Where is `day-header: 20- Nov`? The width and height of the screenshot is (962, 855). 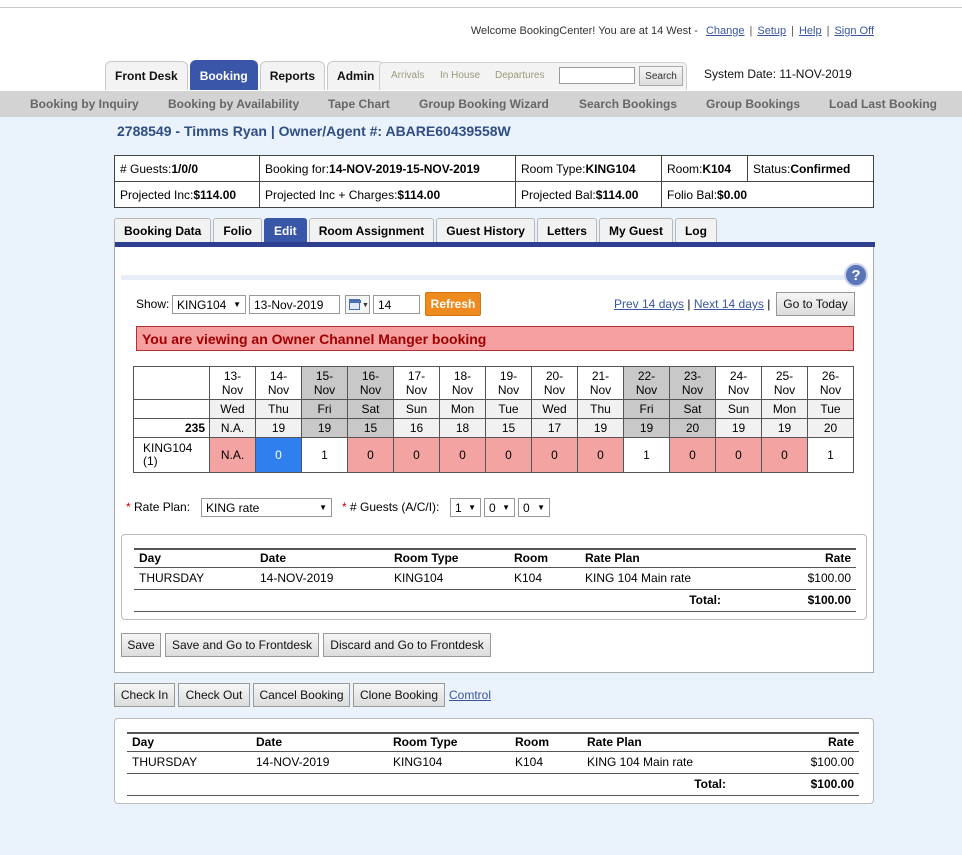 day-header: 20- Nov is located at coordinates (554, 383).